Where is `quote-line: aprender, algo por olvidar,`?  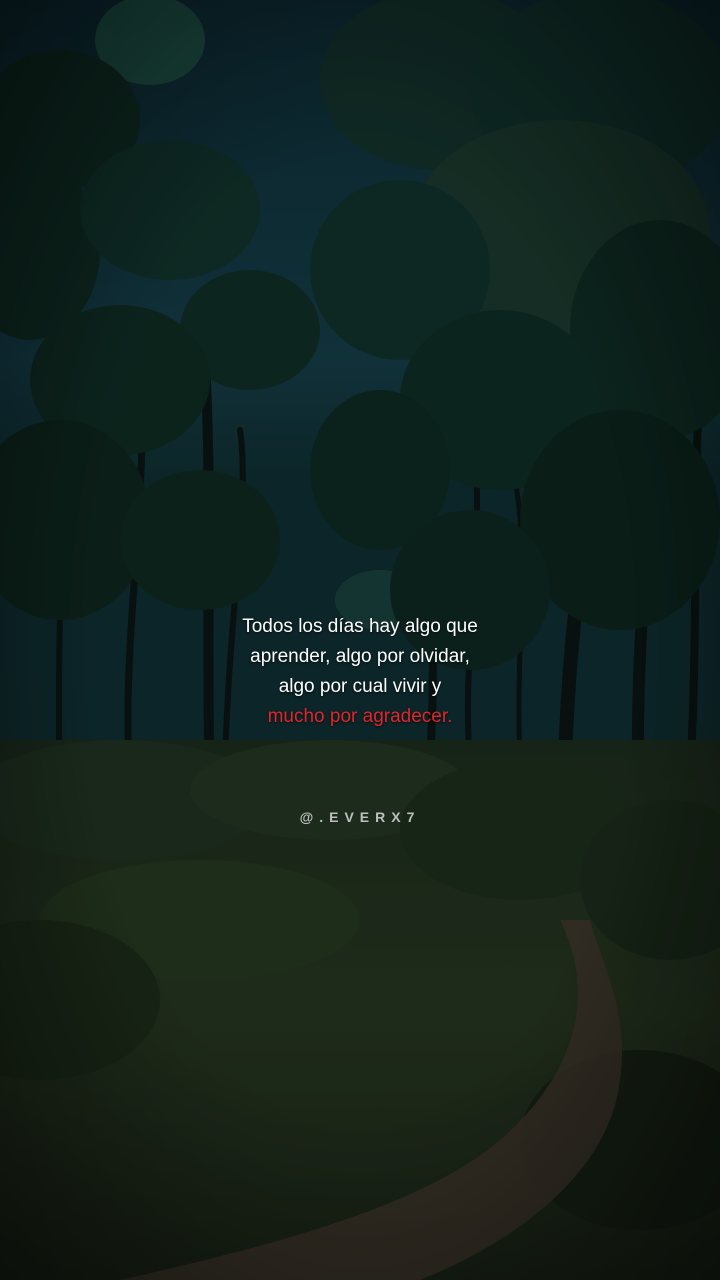
quote-line: aprender, algo por olvidar, is located at coordinates (360, 656).